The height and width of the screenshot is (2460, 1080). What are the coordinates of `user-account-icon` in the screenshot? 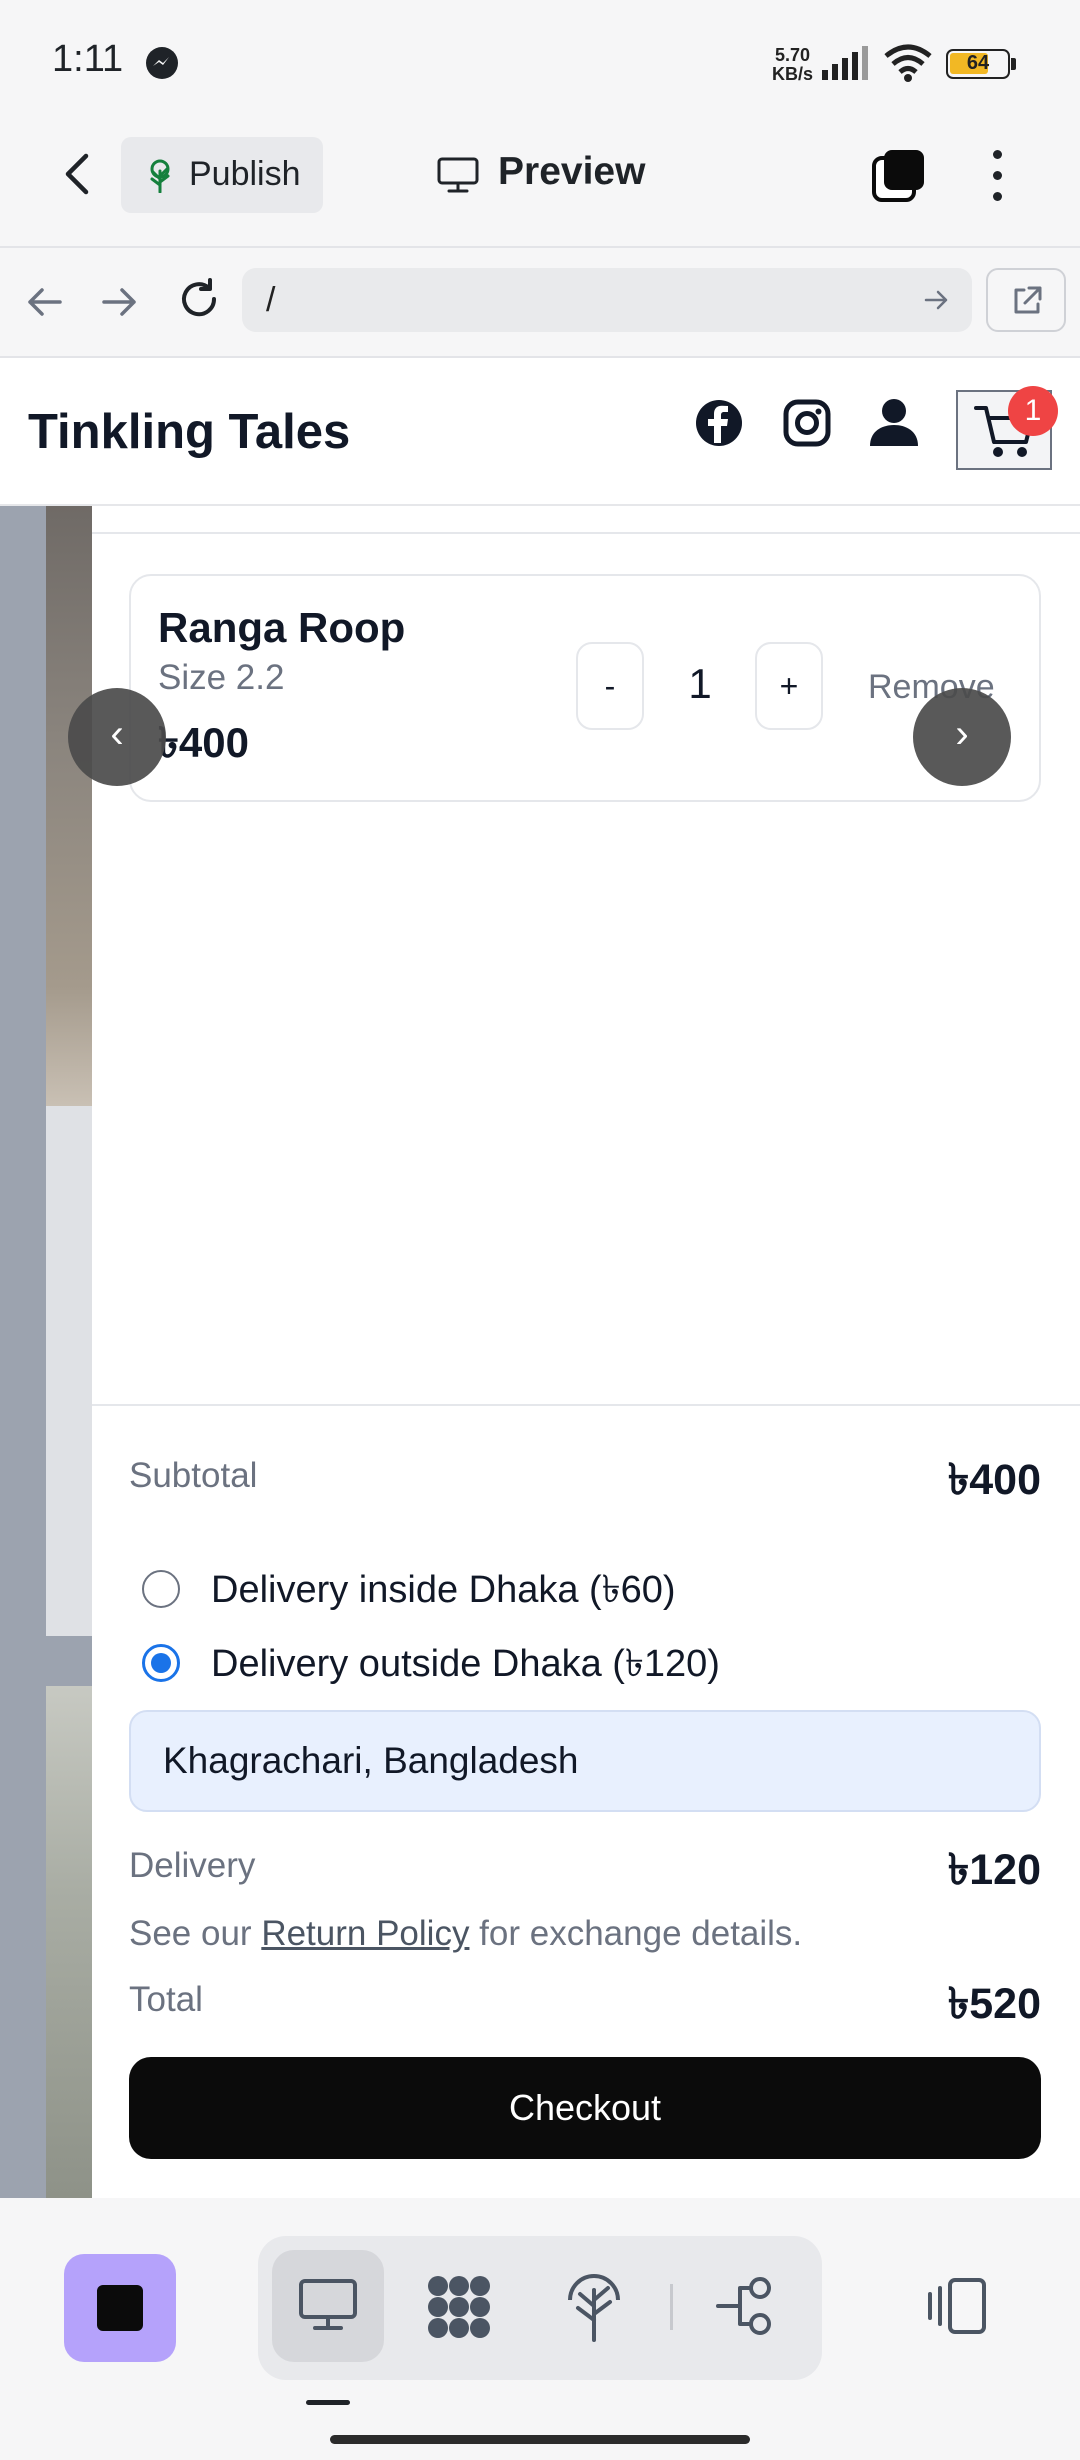 It's located at (894, 422).